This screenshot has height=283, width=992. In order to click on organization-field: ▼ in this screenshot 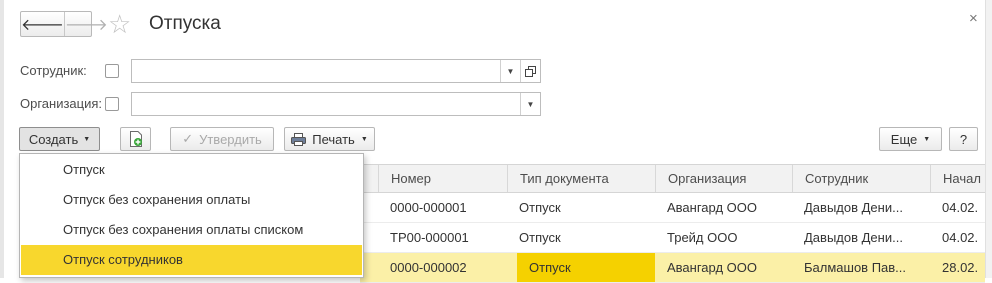, I will do `click(336, 104)`.